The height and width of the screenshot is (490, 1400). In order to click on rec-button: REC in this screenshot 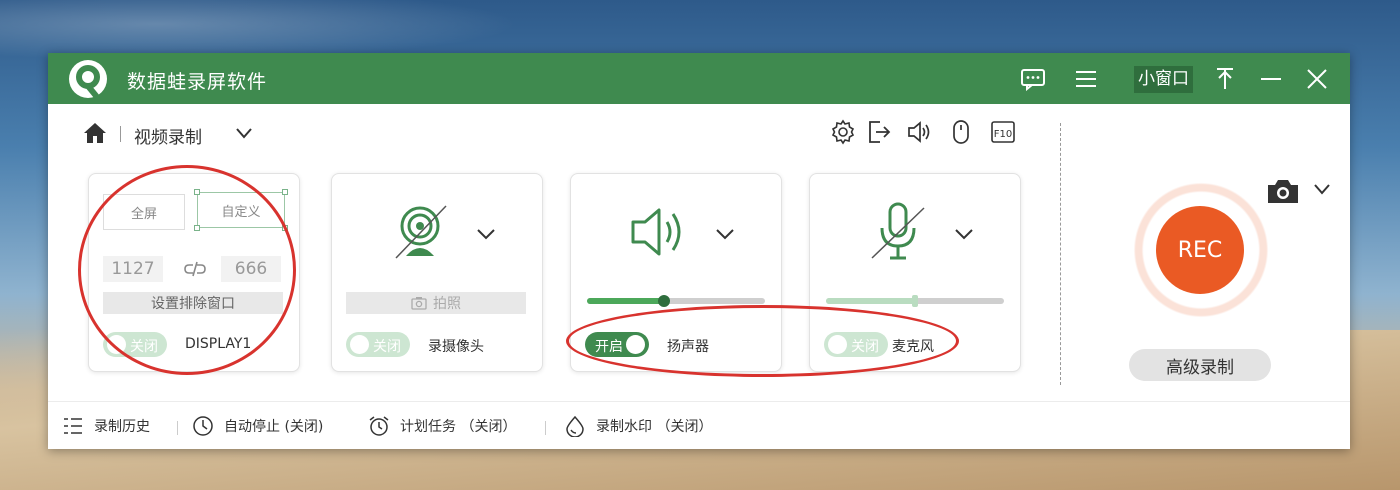, I will do `click(1200, 250)`.